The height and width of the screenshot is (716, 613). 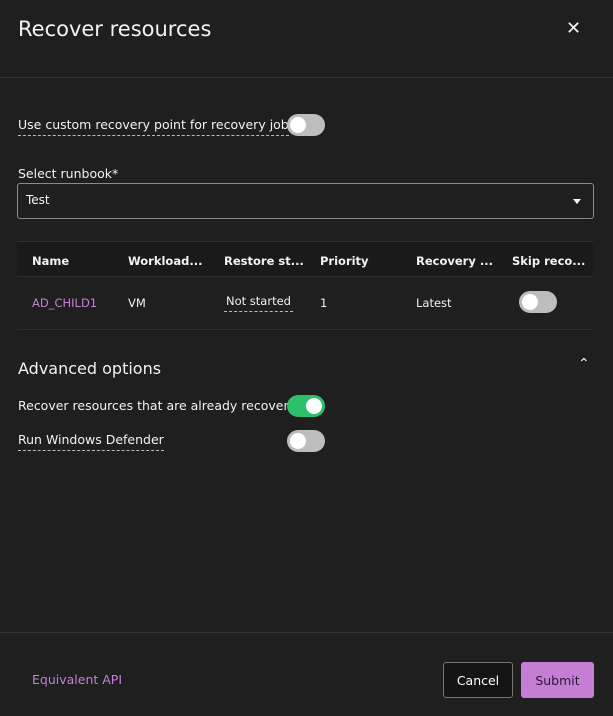 What do you see at coordinates (538, 302) in the screenshot?
I see `skip-recovery-toggle` at bounding box center [538, 302].